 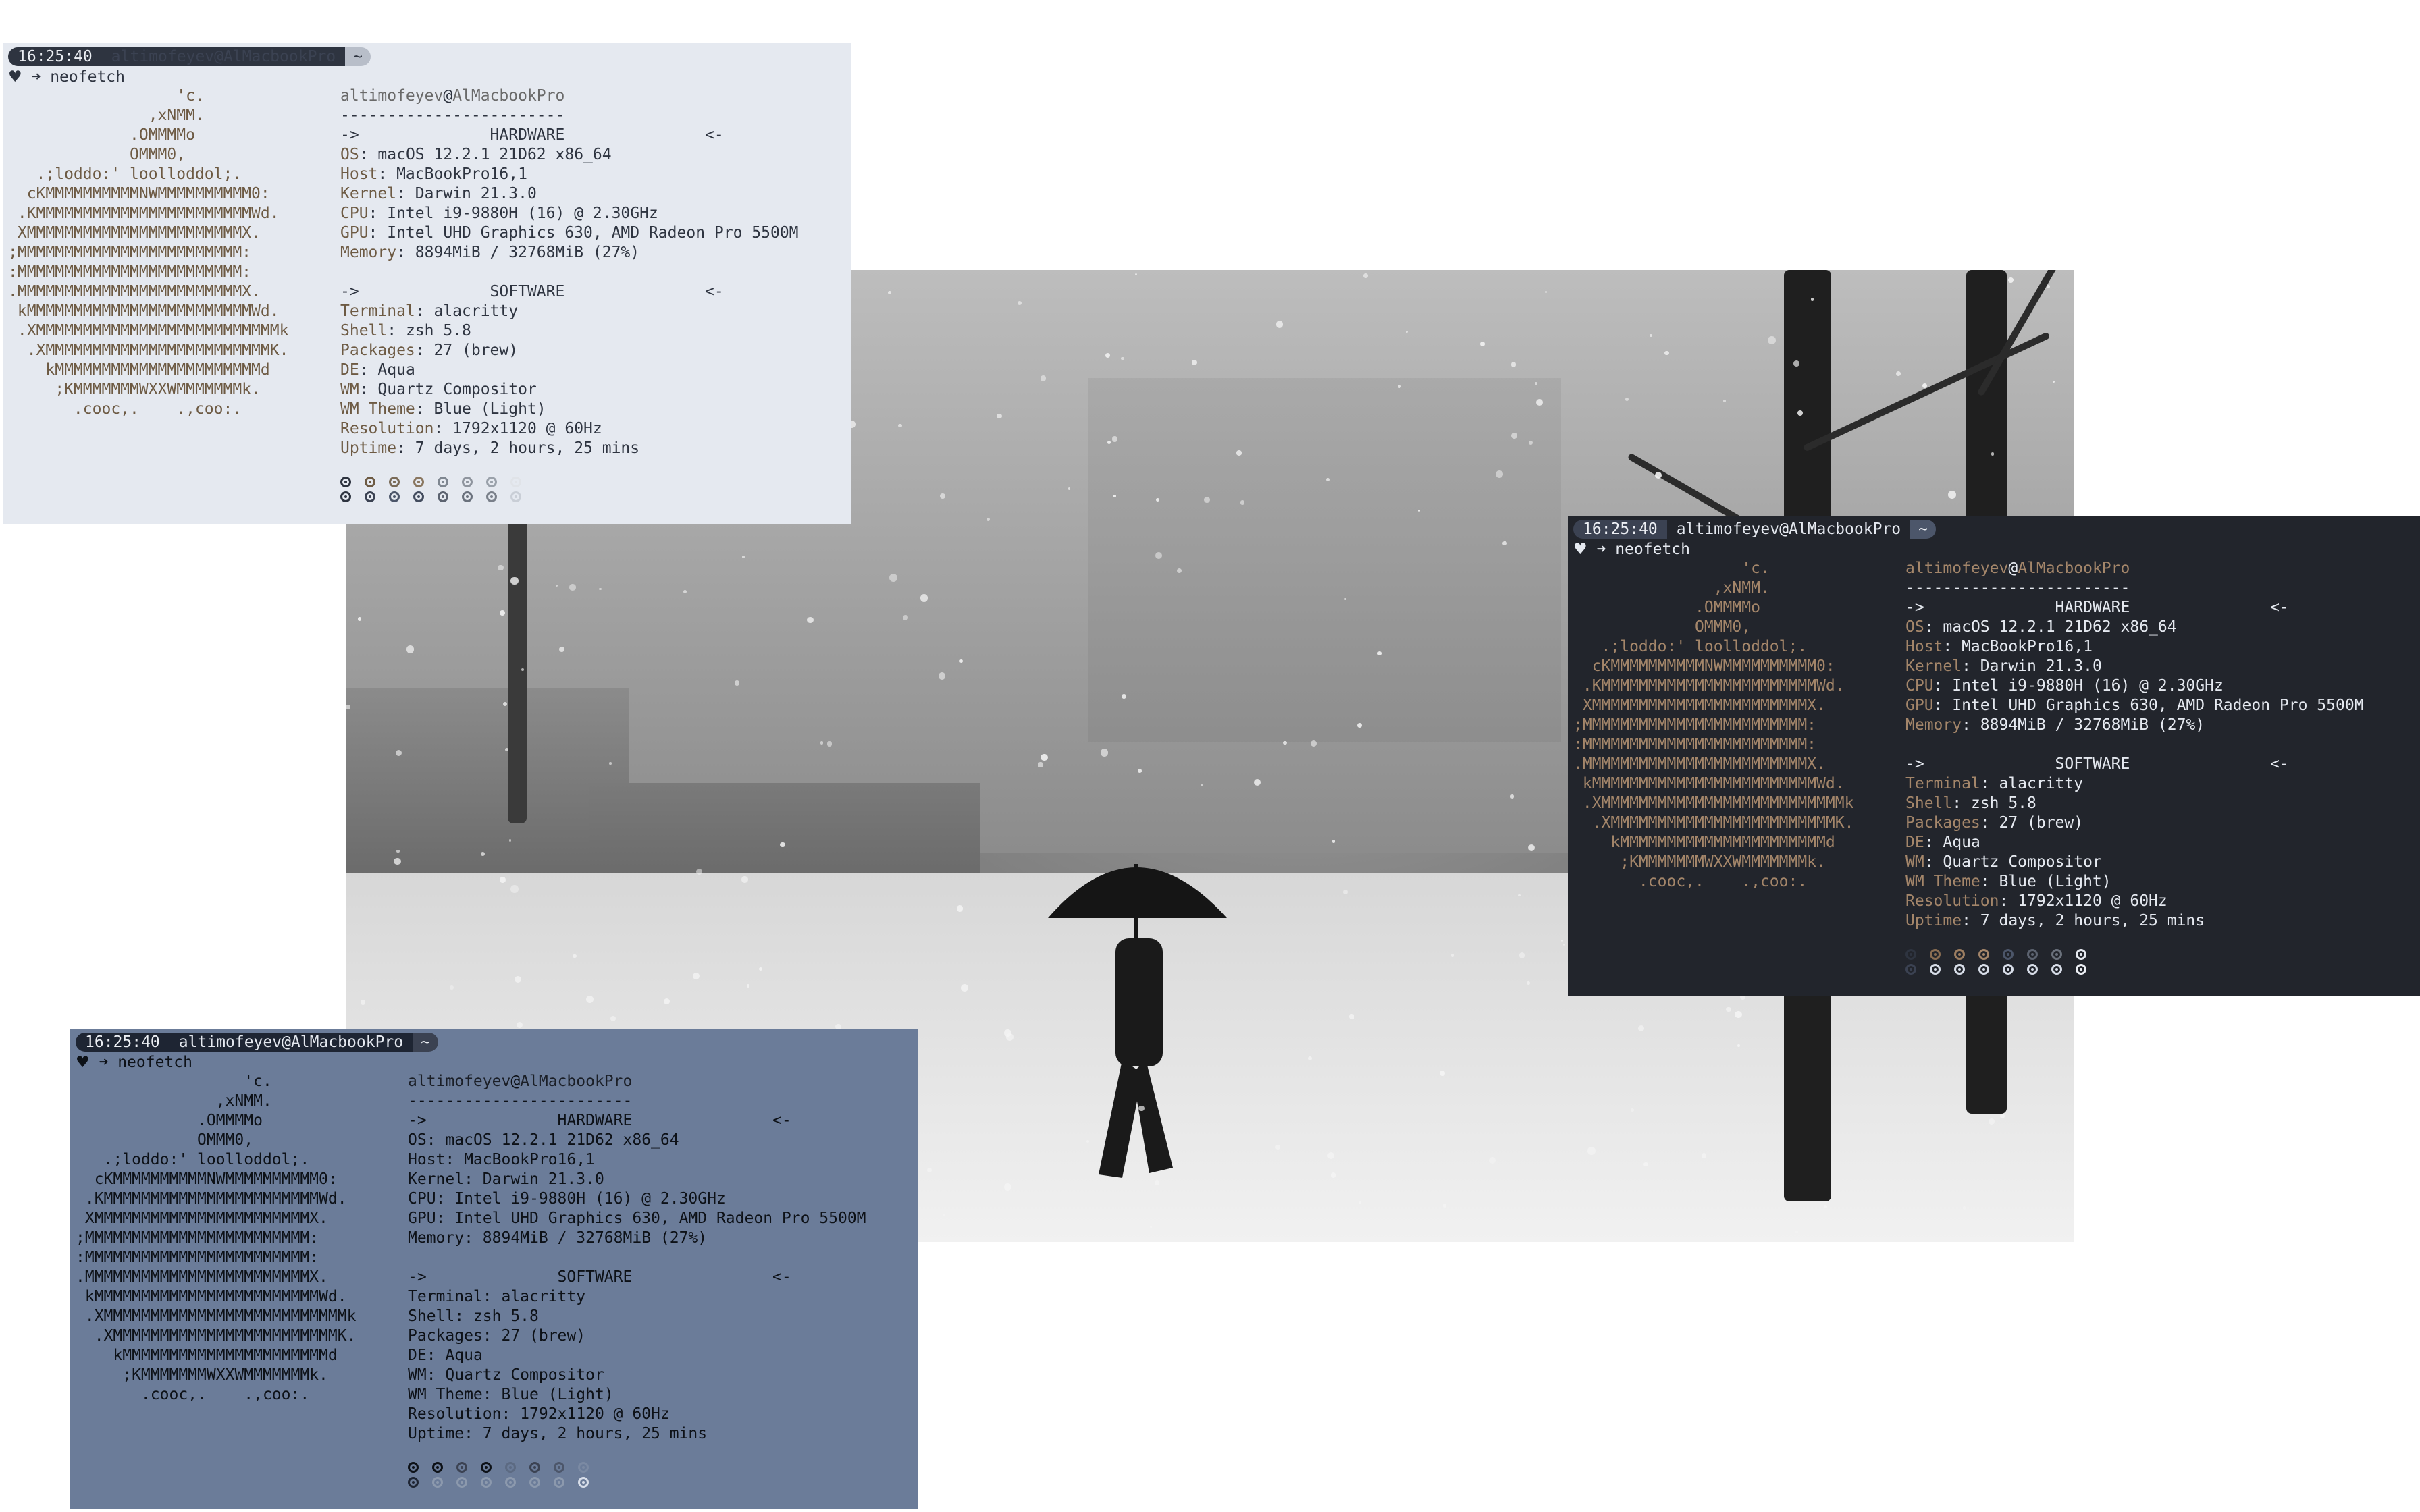 I want to click on info-value: : Darwin 21.3.0, so click(x=466, y=193).